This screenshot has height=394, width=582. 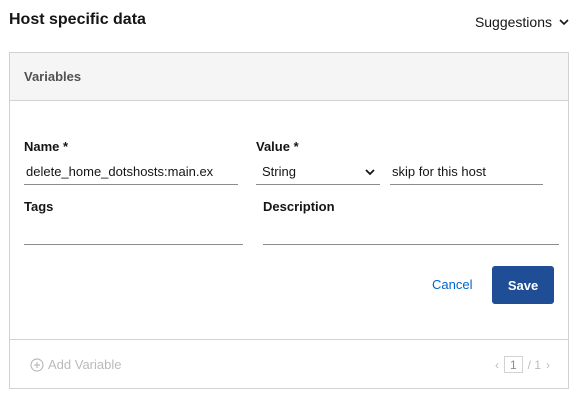 What do you see at coordinates (46, 146) in the screenshot?
I see `name-label: Name *` at bounding box center [46, 146].